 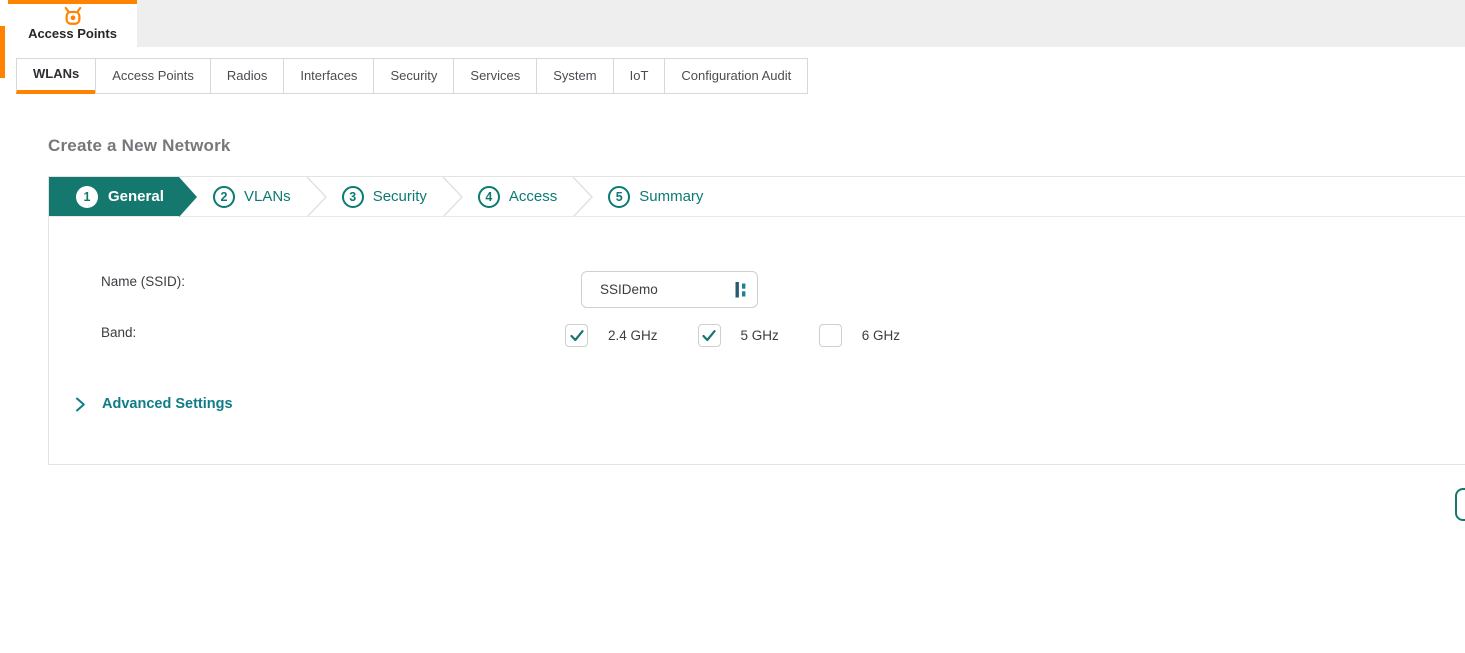 I want to click on step-number-badge: 1, so click(x=87, y=196).